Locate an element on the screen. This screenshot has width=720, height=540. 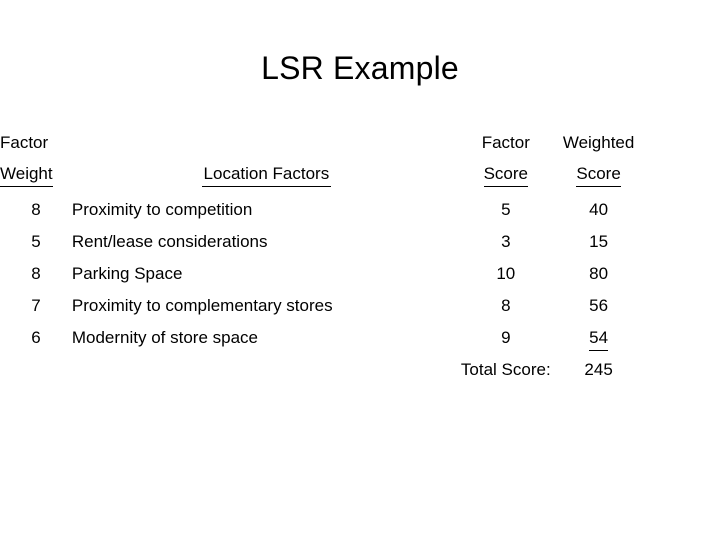
total-pad-weight is located at coordinates (36, 370).